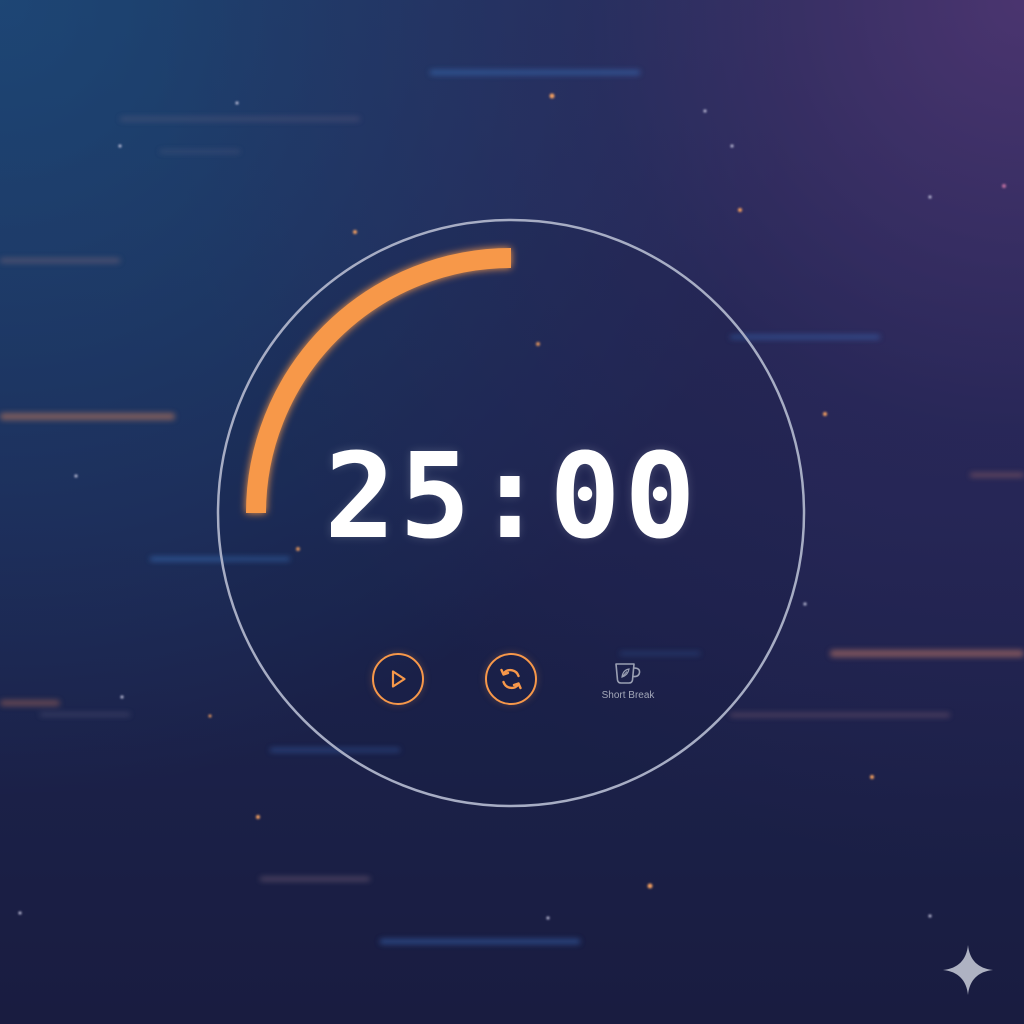  Describe the element at coordinates (968, 970) in the screenshot. I see `sparkle-icon` at that location.